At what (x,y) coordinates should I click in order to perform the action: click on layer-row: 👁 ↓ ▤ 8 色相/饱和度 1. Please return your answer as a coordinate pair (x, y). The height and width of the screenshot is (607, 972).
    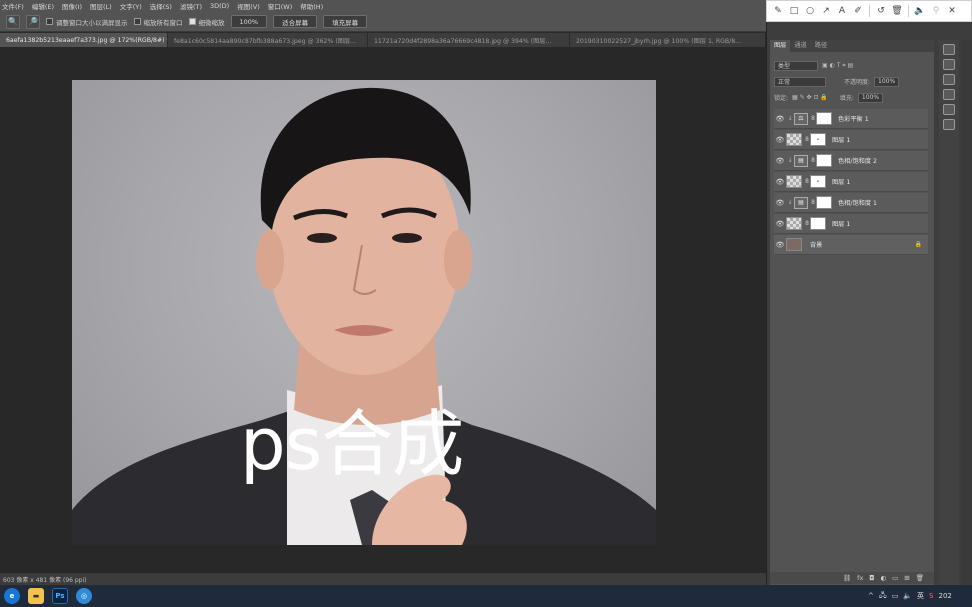
    Looking at the image, I should click on (851, 203).